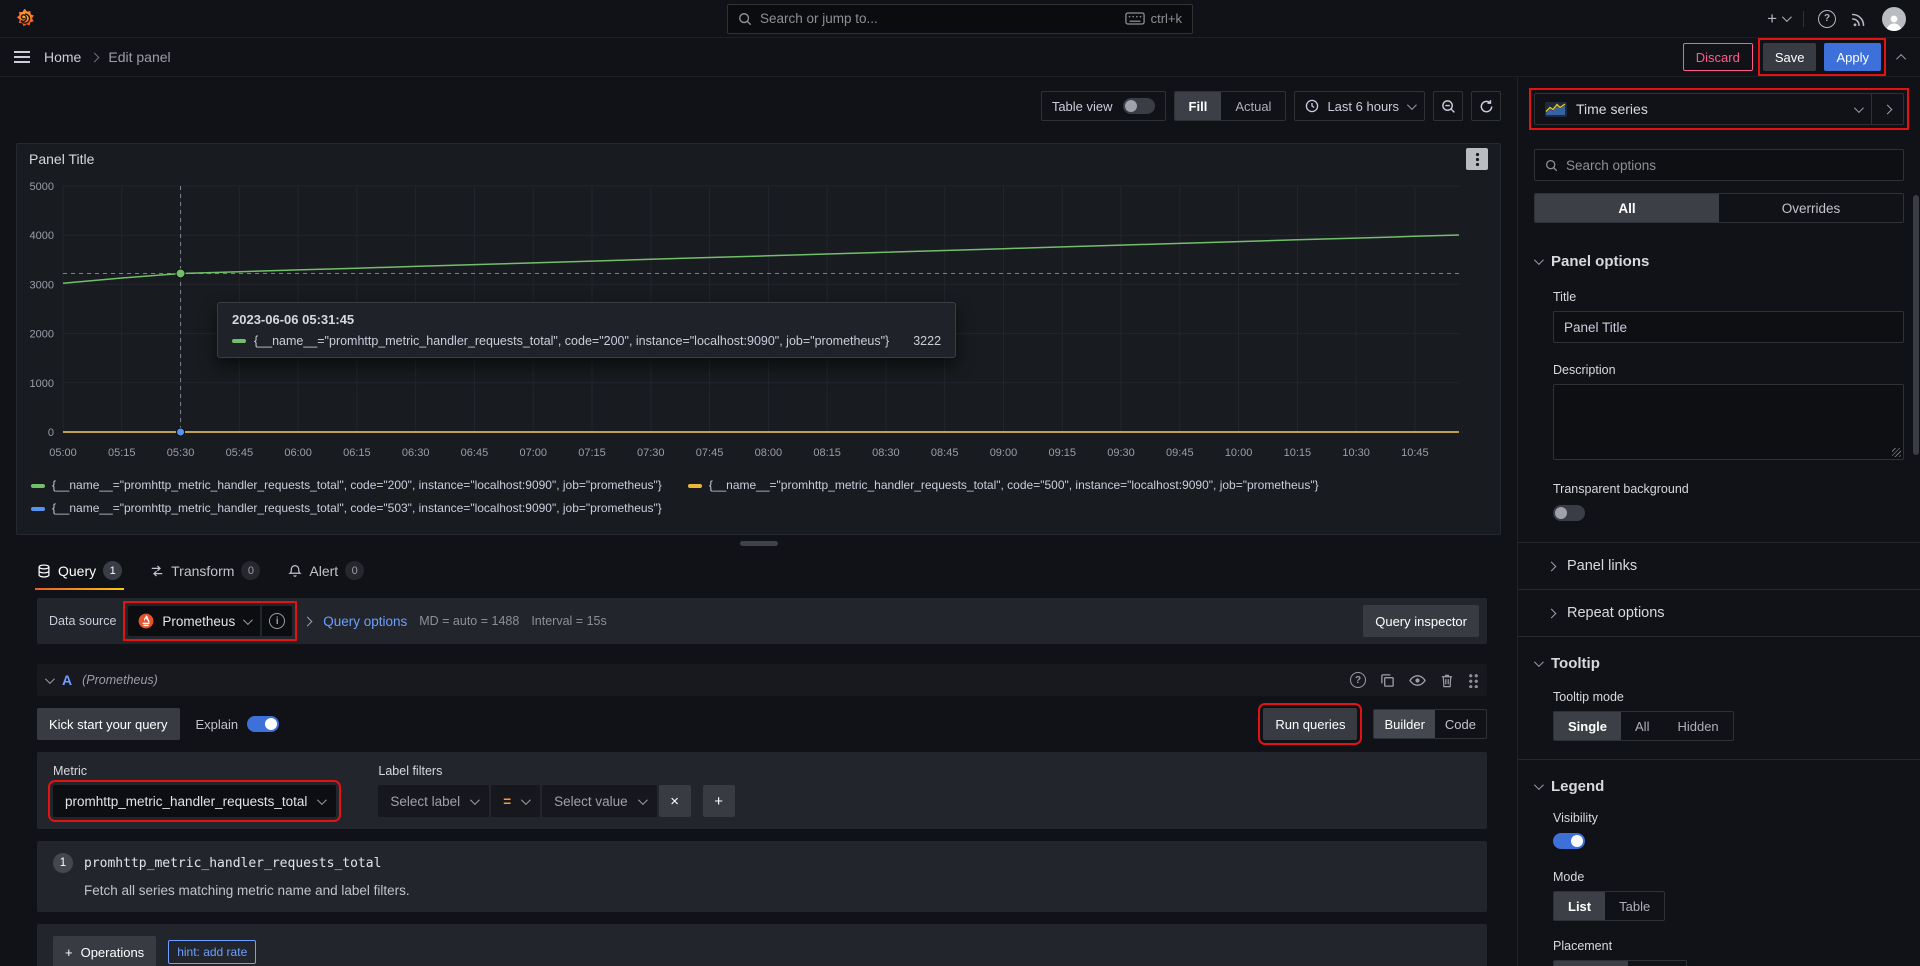 This screenshot has width=1920, height=966. What do you see at coordinates (1310, 724) in the screenshot?
I see `run-queries-button: Run queries` at bounding box center [1310, 724].